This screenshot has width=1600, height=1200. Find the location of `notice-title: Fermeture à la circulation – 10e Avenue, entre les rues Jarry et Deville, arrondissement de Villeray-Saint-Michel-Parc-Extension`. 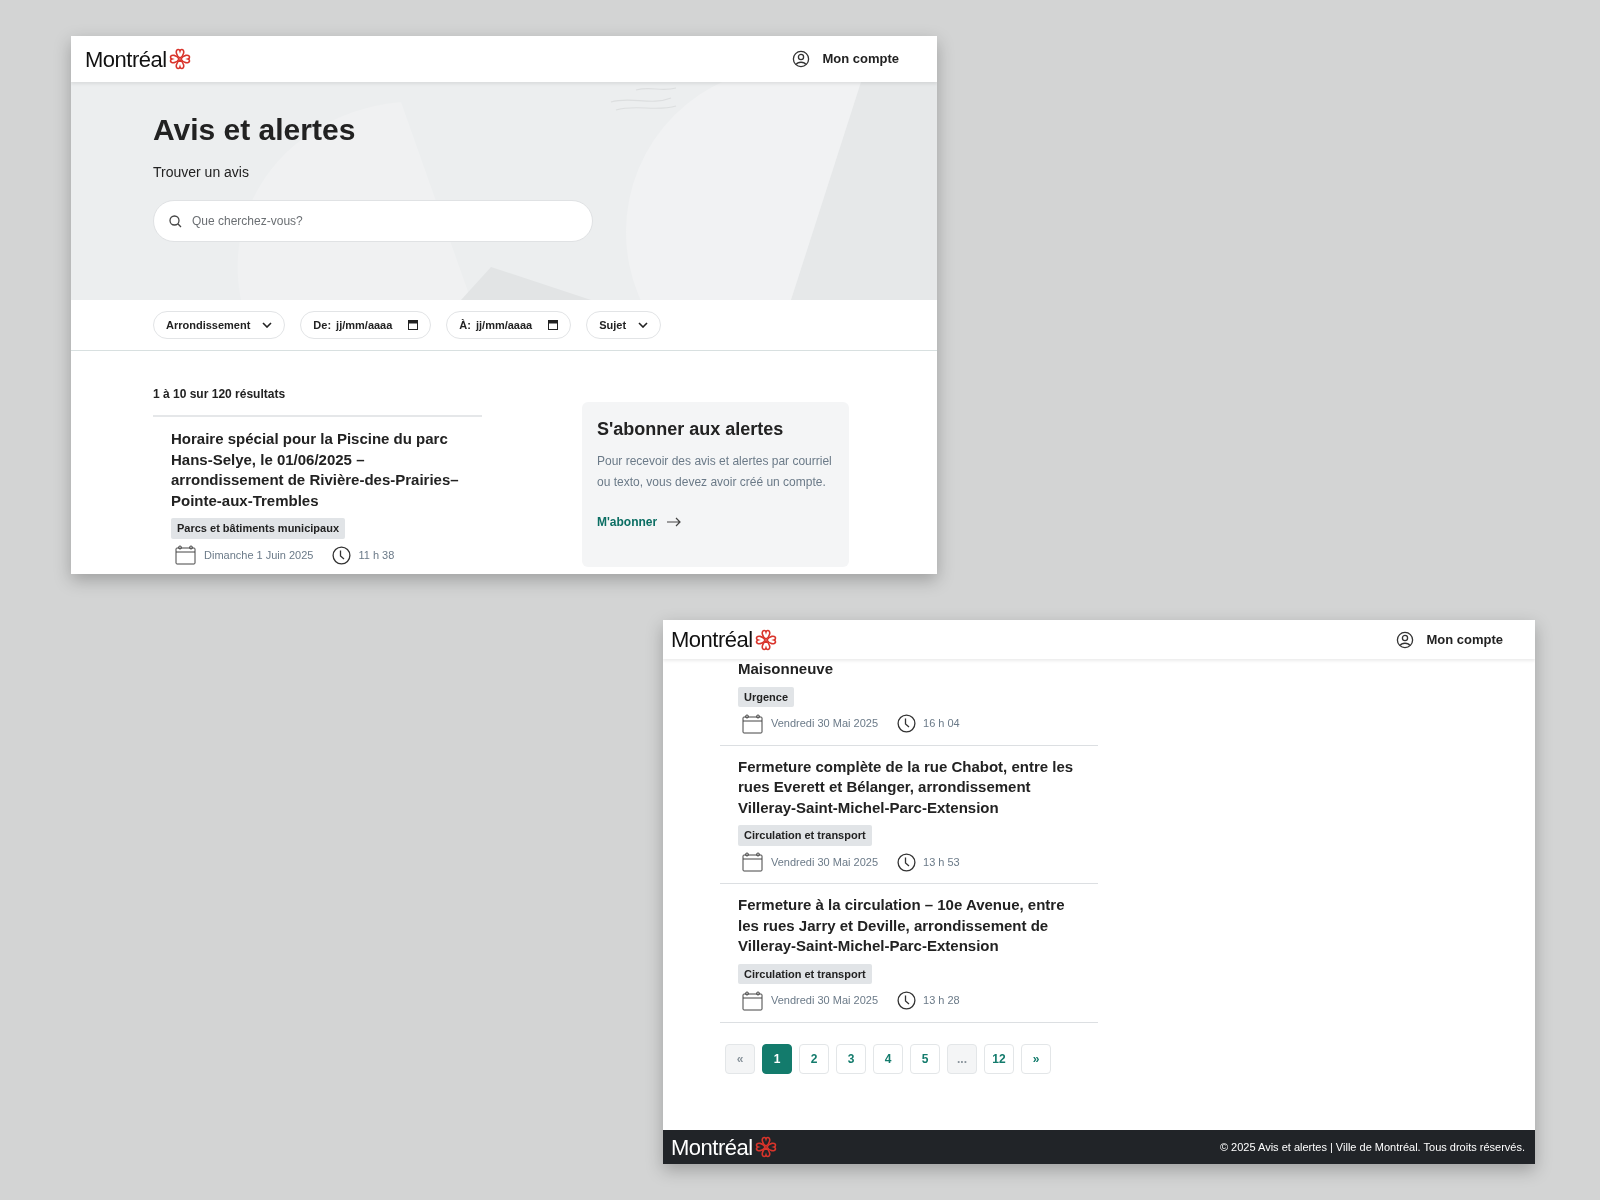

notice-title: Fermeture à la circulation – 10e Avenue, entre les rues Jarry et Deville, arrondissement de Villeray-Saint-Michel-Parc-Extension is located at coordinates (908, 926).